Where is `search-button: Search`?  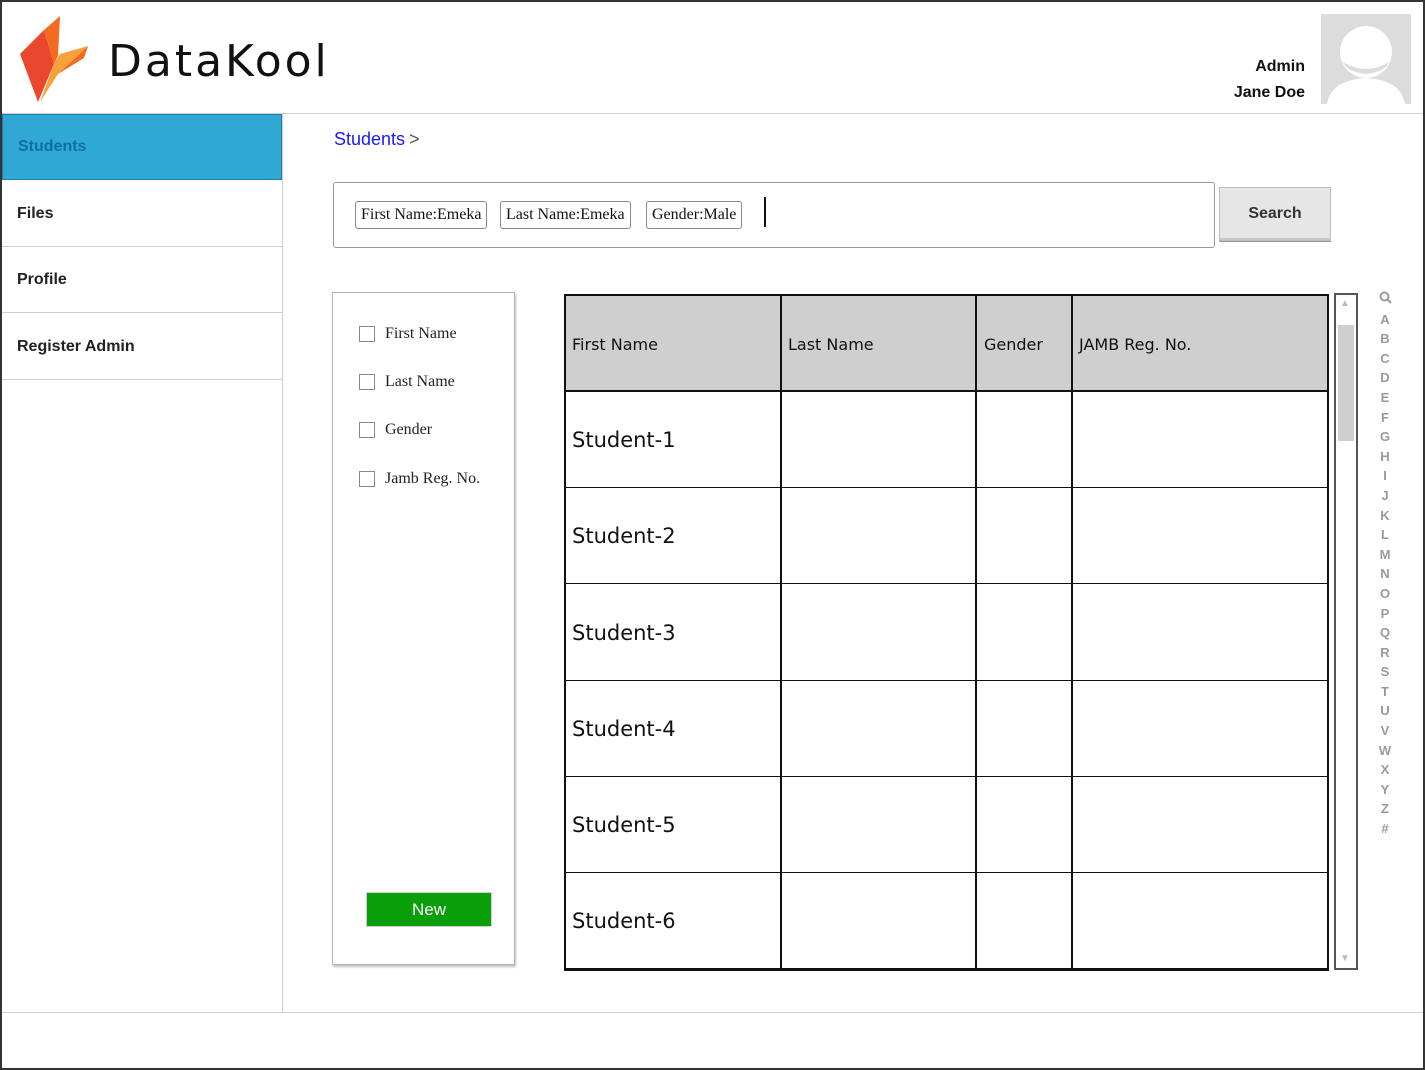
search-button: Search is located at coordinates (1275, 214).